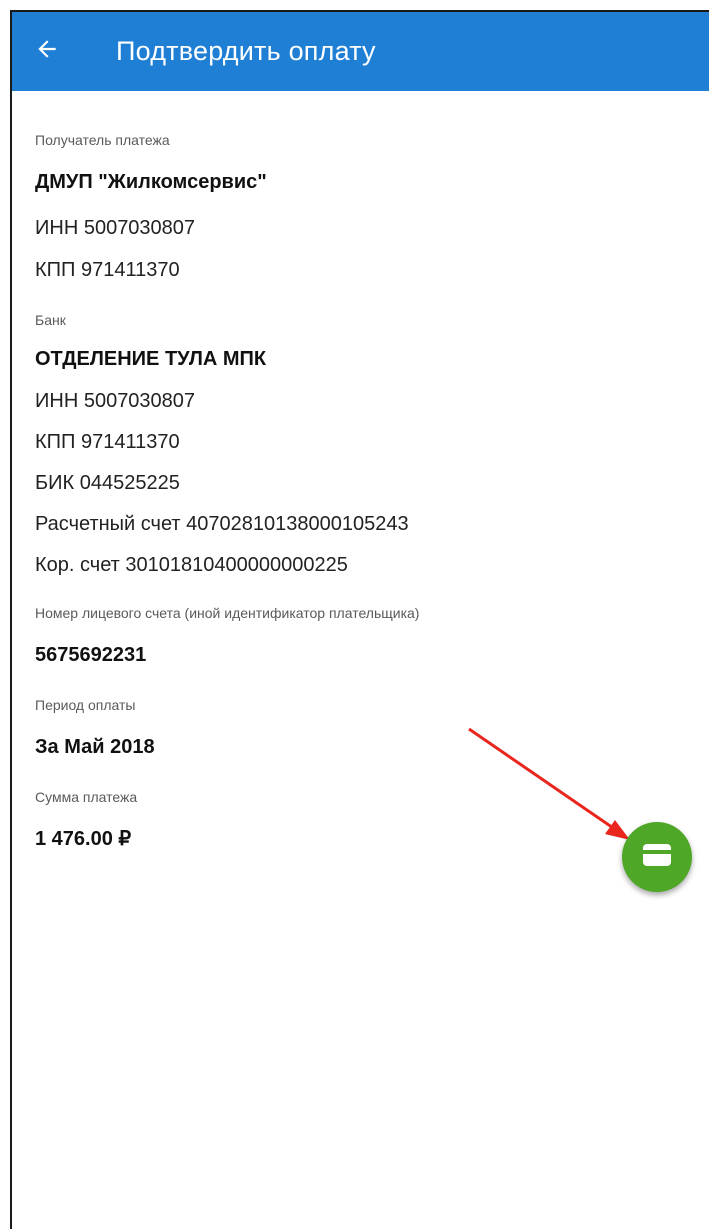 Image resolution: width=709 pixels, height=1229 pixels. I want to click on period-section: Период оплаты За Май 2018, so click(367, 728).